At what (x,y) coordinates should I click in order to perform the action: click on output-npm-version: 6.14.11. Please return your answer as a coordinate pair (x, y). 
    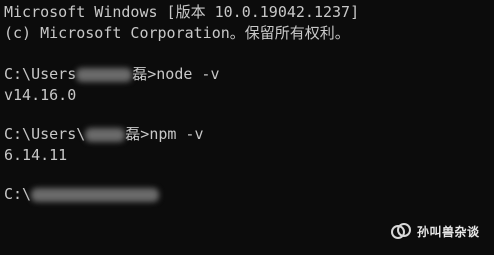
    Looking at the image, I should click on (36, 155).